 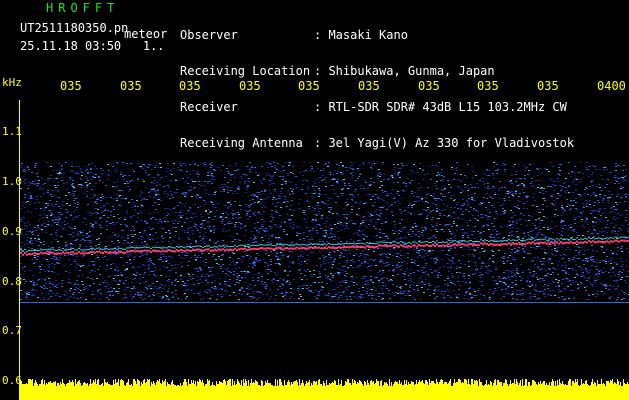 What do you see at coordinates (83, 8) in the screenshot?
I see `app-logo: HROFFT` at bounding box center [83, 8].